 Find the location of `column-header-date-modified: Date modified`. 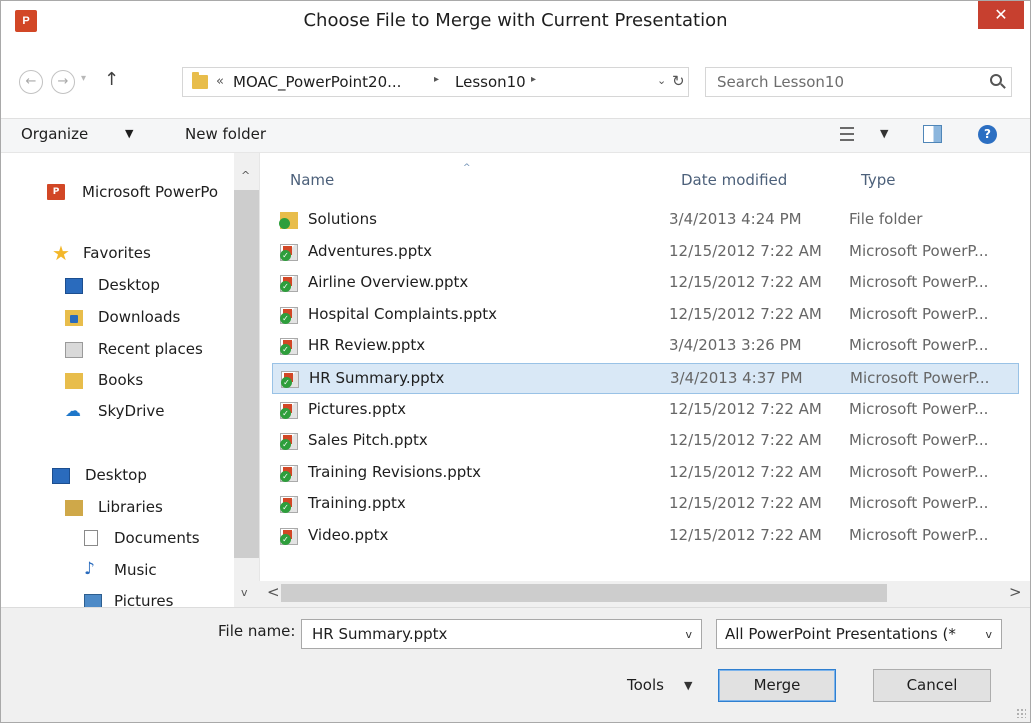

column-header-date-modified: Date modified is located at coordinates (734, 180).